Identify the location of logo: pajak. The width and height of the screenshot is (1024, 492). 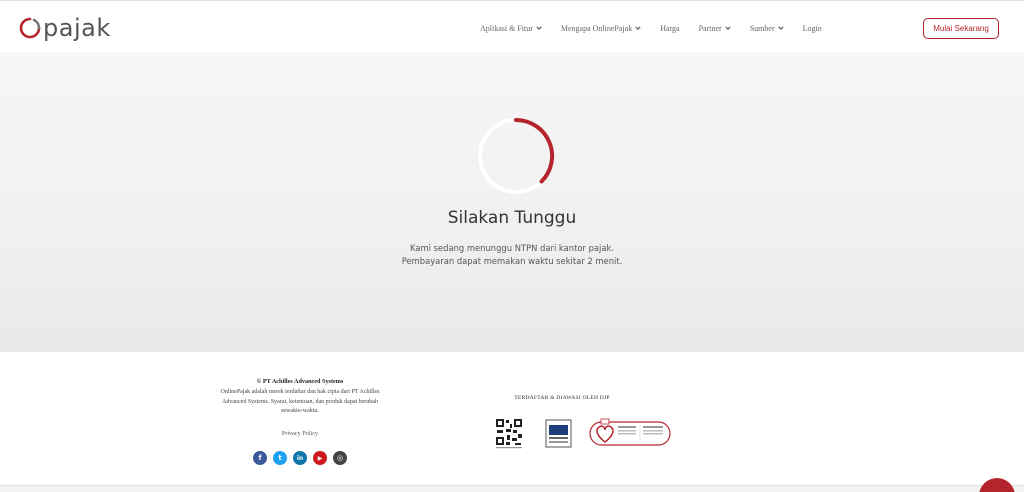
(65, 28).